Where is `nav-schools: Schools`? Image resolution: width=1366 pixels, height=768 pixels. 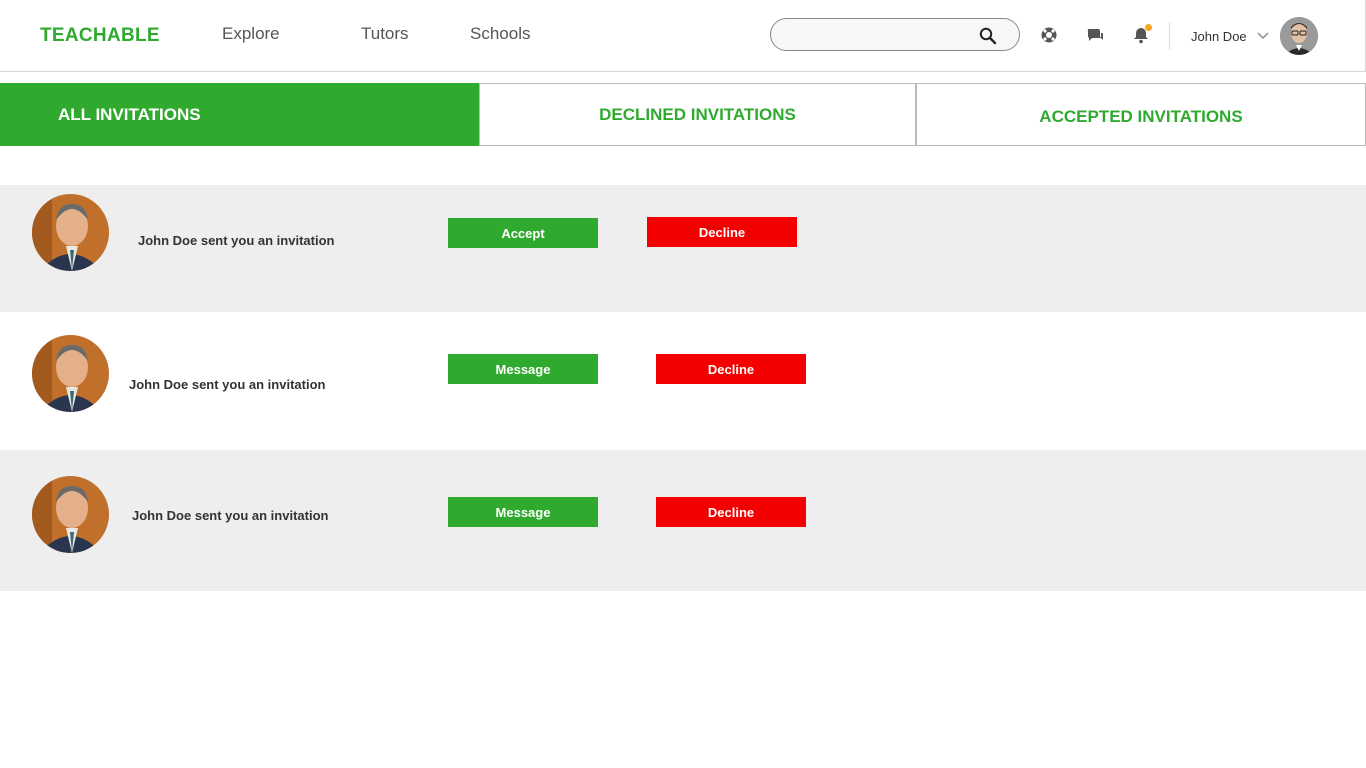 nav-schools: Schools is located at coordinates (500, 34).